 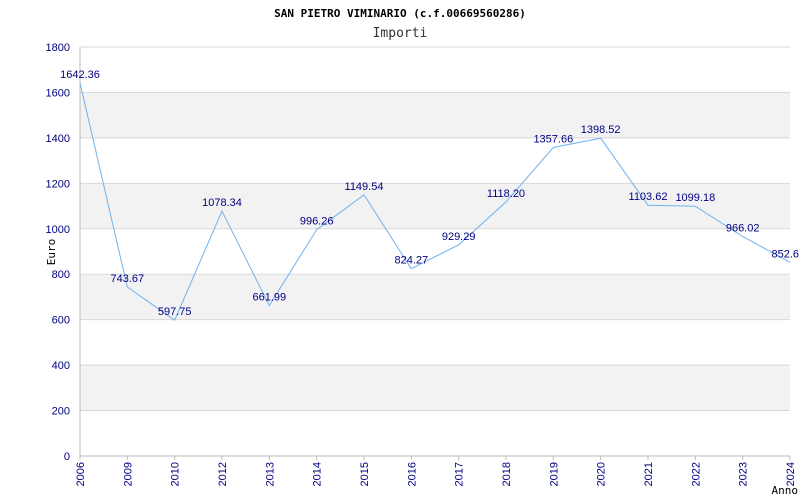 What do you see at coordinates (649, 474) in the screenshot?
I see `x-tick-label: 2021` at bounding box center [649, 474].